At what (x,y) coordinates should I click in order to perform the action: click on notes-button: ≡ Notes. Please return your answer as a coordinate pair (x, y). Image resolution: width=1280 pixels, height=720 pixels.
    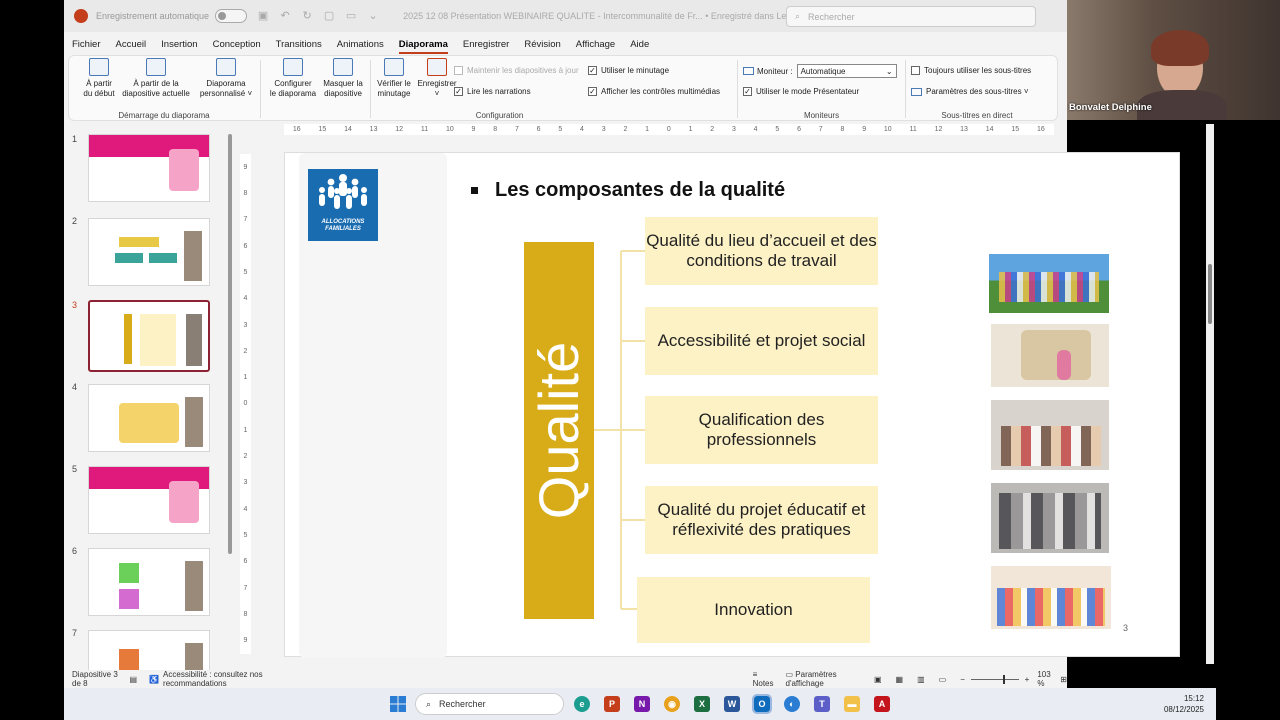
    Looking at the image, I should click on (763, 679).